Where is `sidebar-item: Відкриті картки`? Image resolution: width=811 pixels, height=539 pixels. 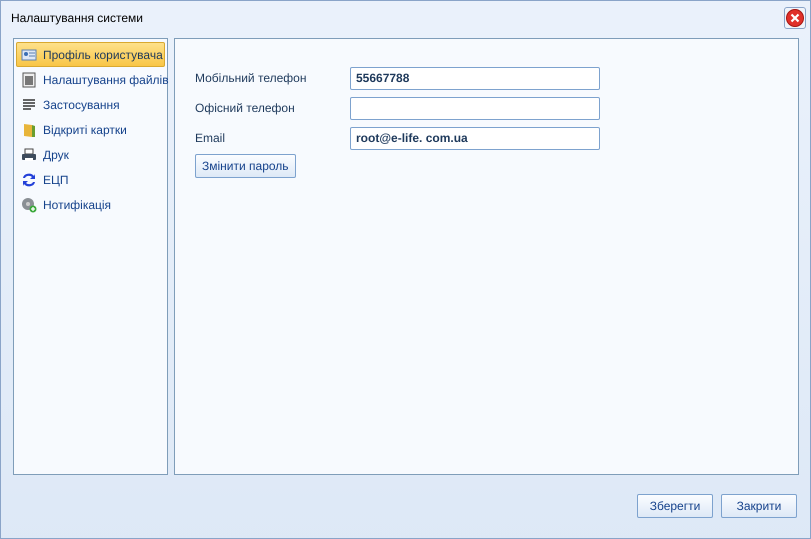
sidebar-item: Відкриті картки is located at coordinates (90, 129).